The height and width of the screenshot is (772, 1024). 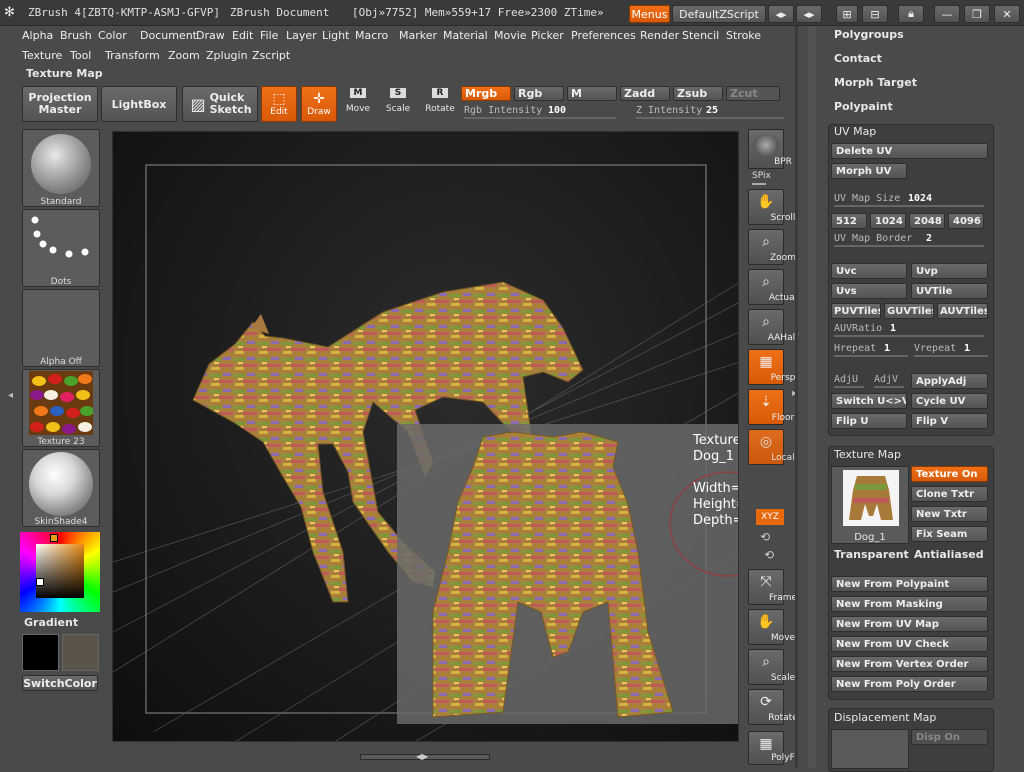 I want to click on scroll-arrows-icon: ◀▶, so click(x=422, y=756).